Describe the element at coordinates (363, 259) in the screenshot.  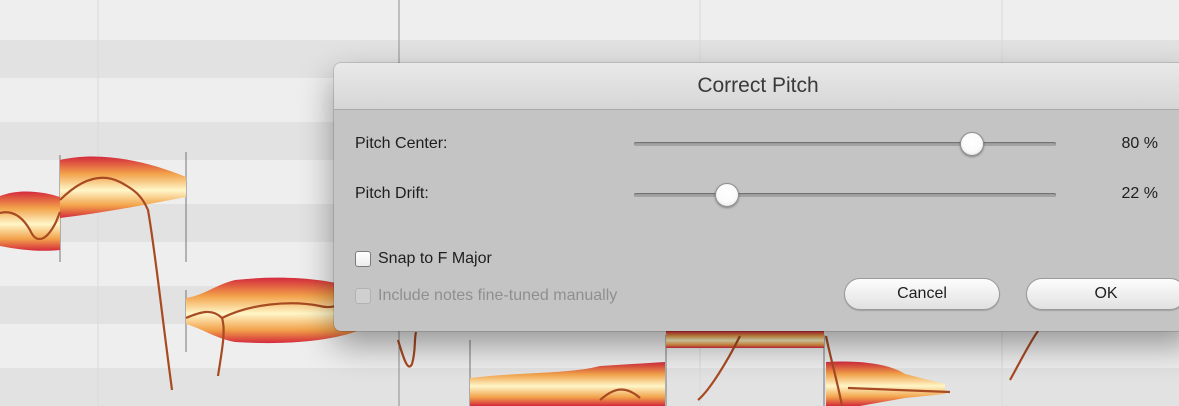
I see `snap-to-key-checkbox` at that location.